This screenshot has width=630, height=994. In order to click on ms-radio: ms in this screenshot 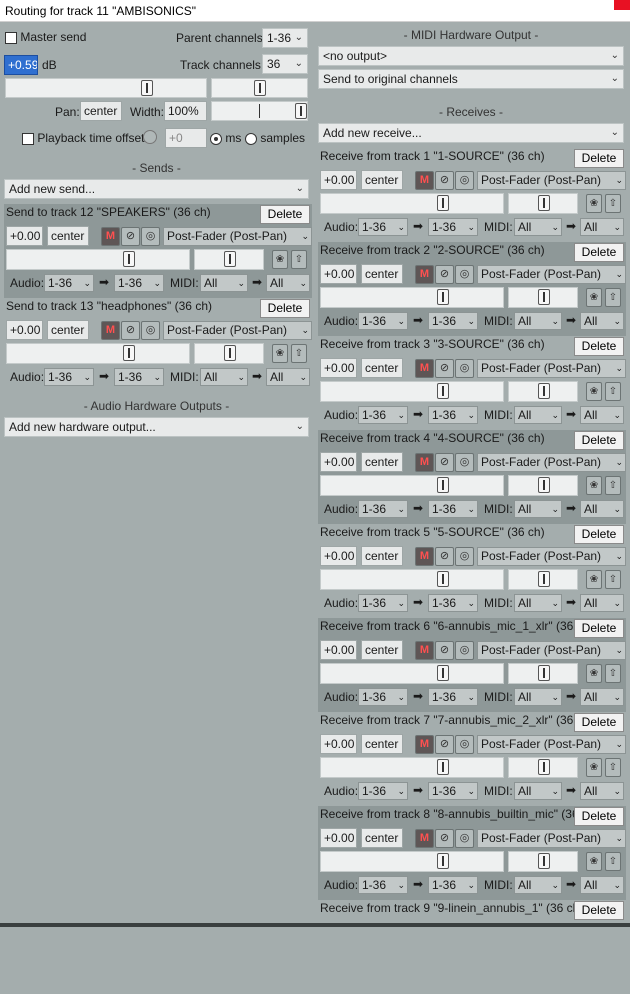, I will do `click(225, 138)`.